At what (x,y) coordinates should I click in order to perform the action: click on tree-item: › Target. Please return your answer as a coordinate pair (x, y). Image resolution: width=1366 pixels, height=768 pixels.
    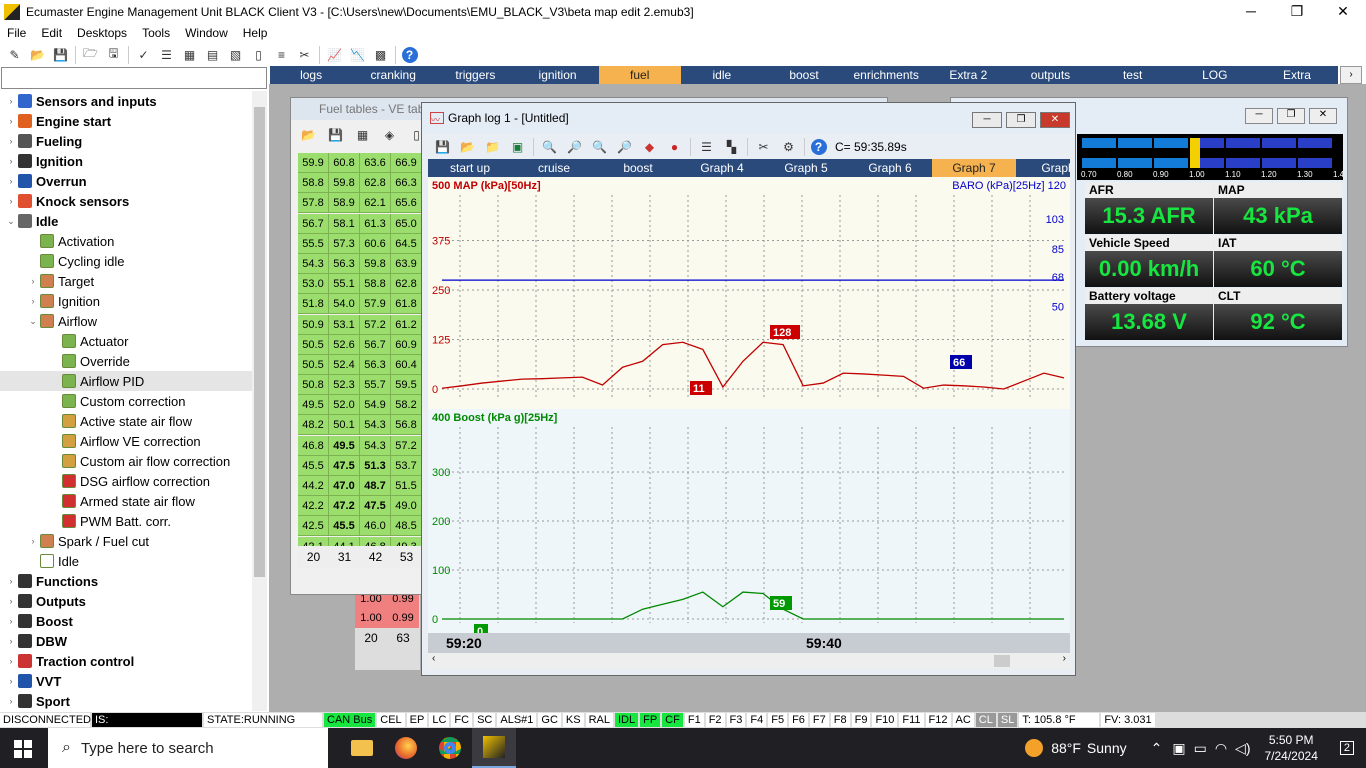
    Looking at the image, I should click on (126, 281).